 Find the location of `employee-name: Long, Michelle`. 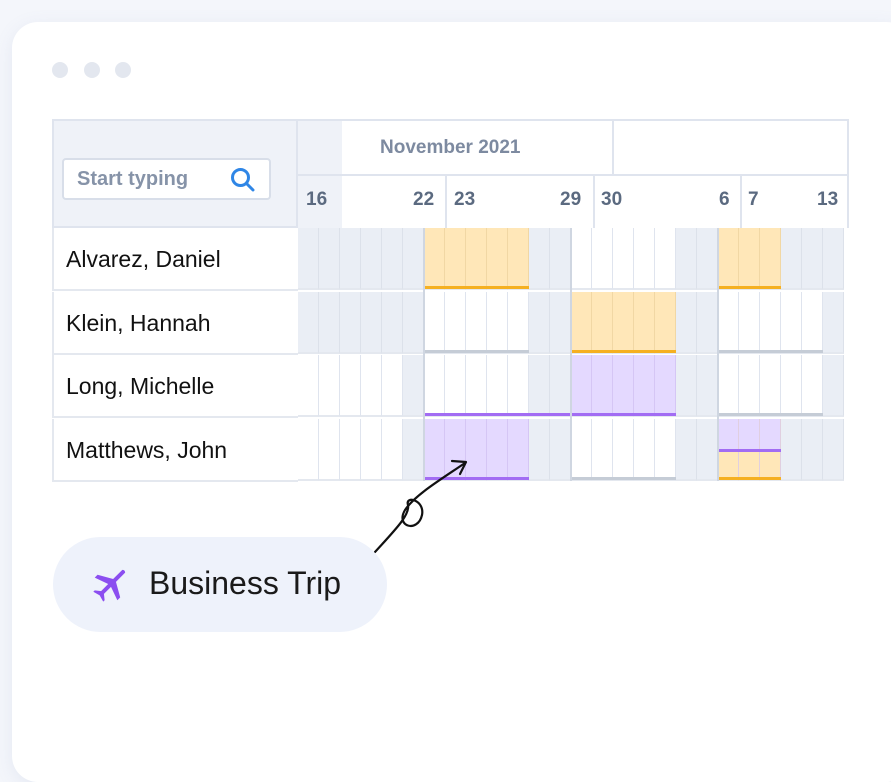

employee-name: Long, Michelle is located at coordinates (175, 386).